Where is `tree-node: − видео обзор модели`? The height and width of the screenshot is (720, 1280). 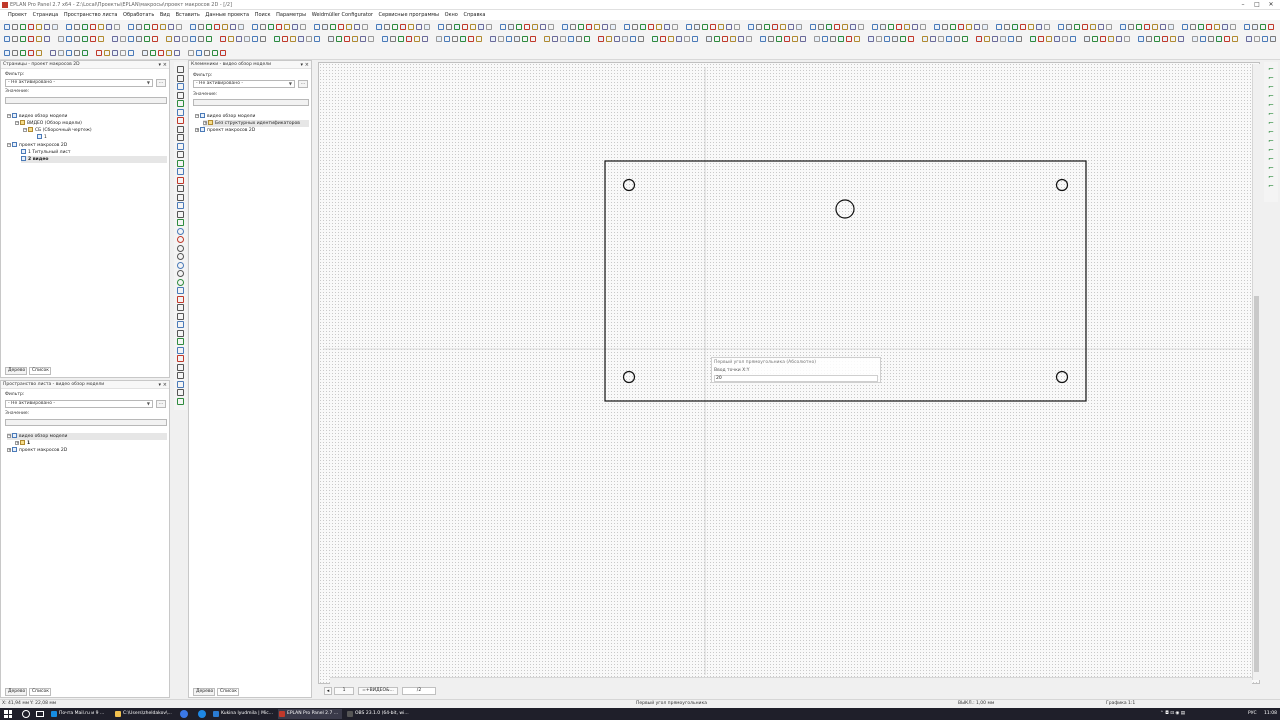 tree-node: − видео обзор модели is located at coordinates (87, 116).